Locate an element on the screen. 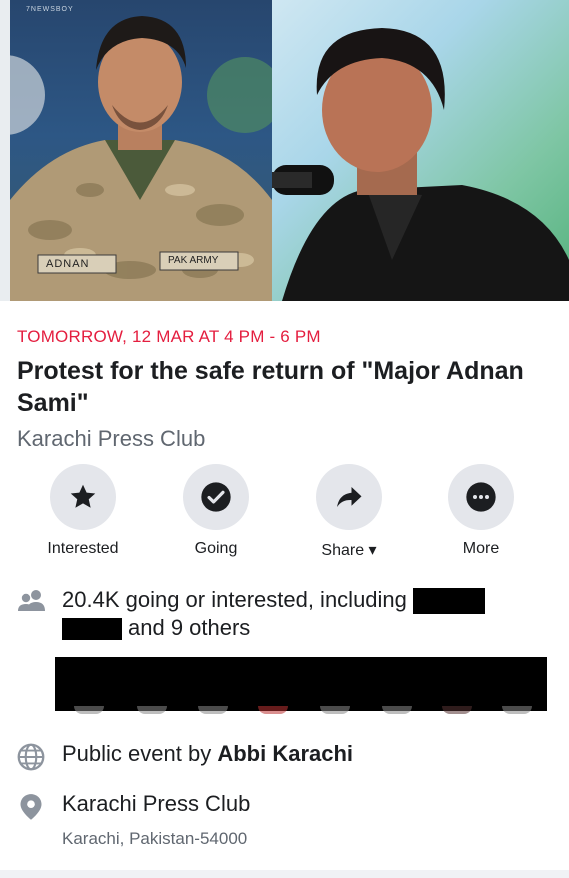  more-circle is located at coordinates (481, 497).